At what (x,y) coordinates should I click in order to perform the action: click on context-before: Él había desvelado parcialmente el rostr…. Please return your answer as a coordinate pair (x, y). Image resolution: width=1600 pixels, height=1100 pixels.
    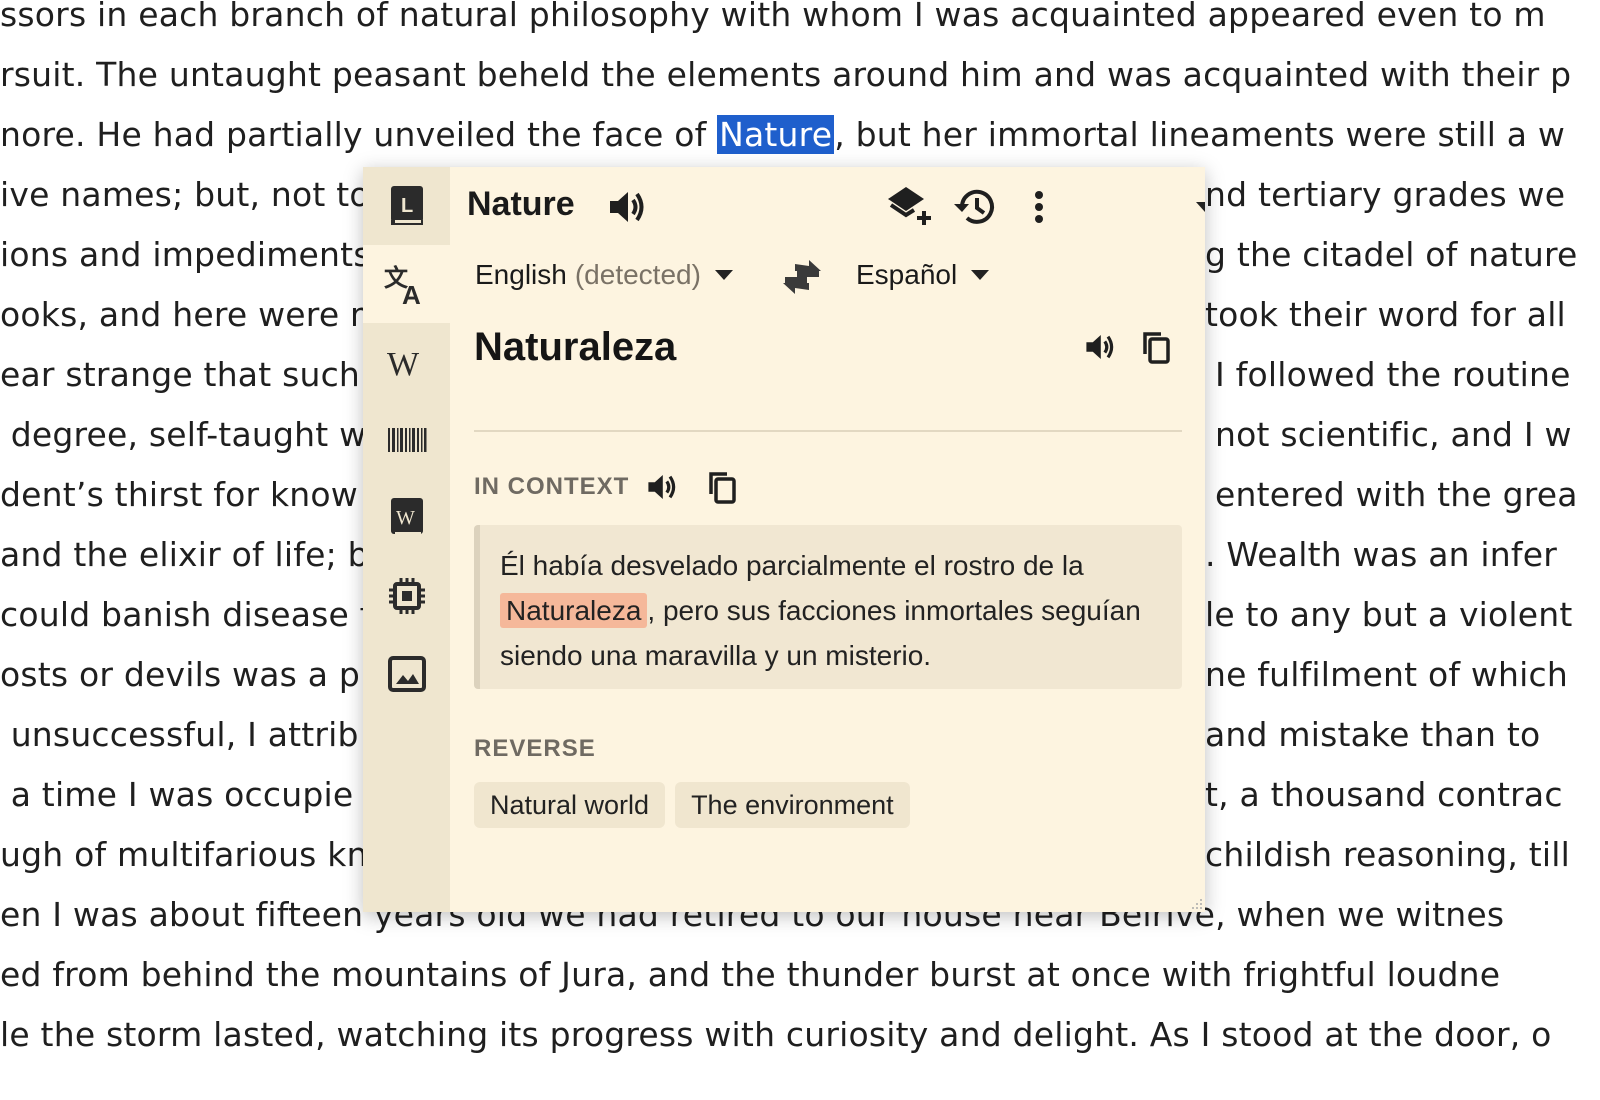
    Looking at the image, I should click on (792, 565).